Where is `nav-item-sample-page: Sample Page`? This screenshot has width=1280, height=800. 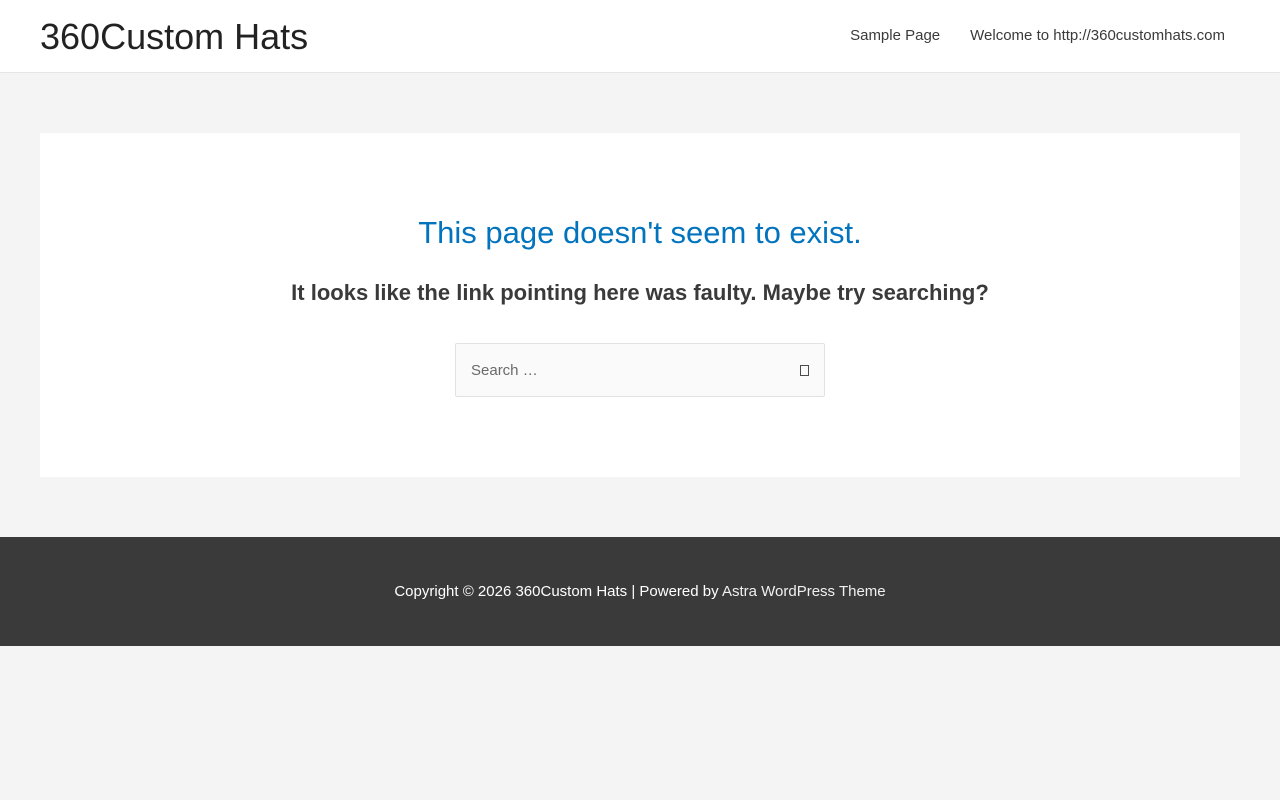
nav-item-sample-page: Sample Page is located at coordinates (895, 36).